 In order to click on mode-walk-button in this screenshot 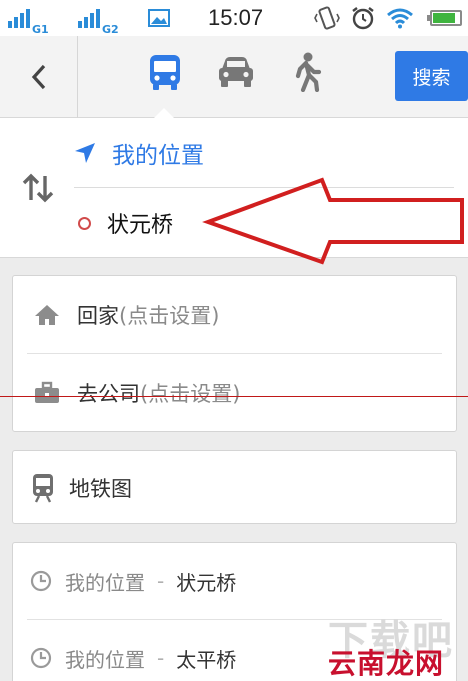, I will do `click(307, 72)`.